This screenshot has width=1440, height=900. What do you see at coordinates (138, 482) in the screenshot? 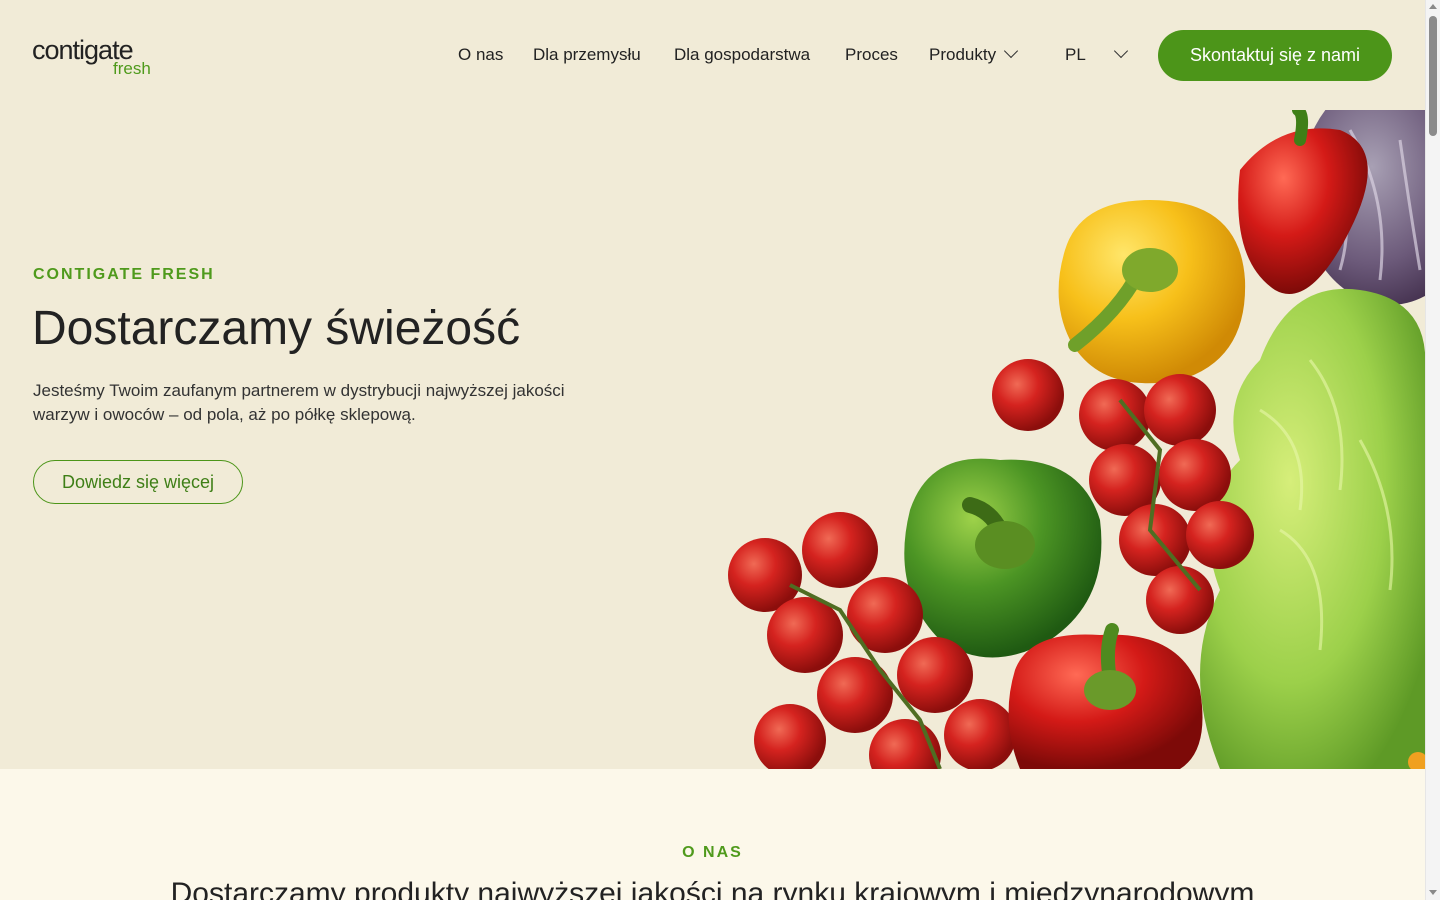
I see `learn-more-button: Dowiedz się więcej` at bounding box center [138, 482].